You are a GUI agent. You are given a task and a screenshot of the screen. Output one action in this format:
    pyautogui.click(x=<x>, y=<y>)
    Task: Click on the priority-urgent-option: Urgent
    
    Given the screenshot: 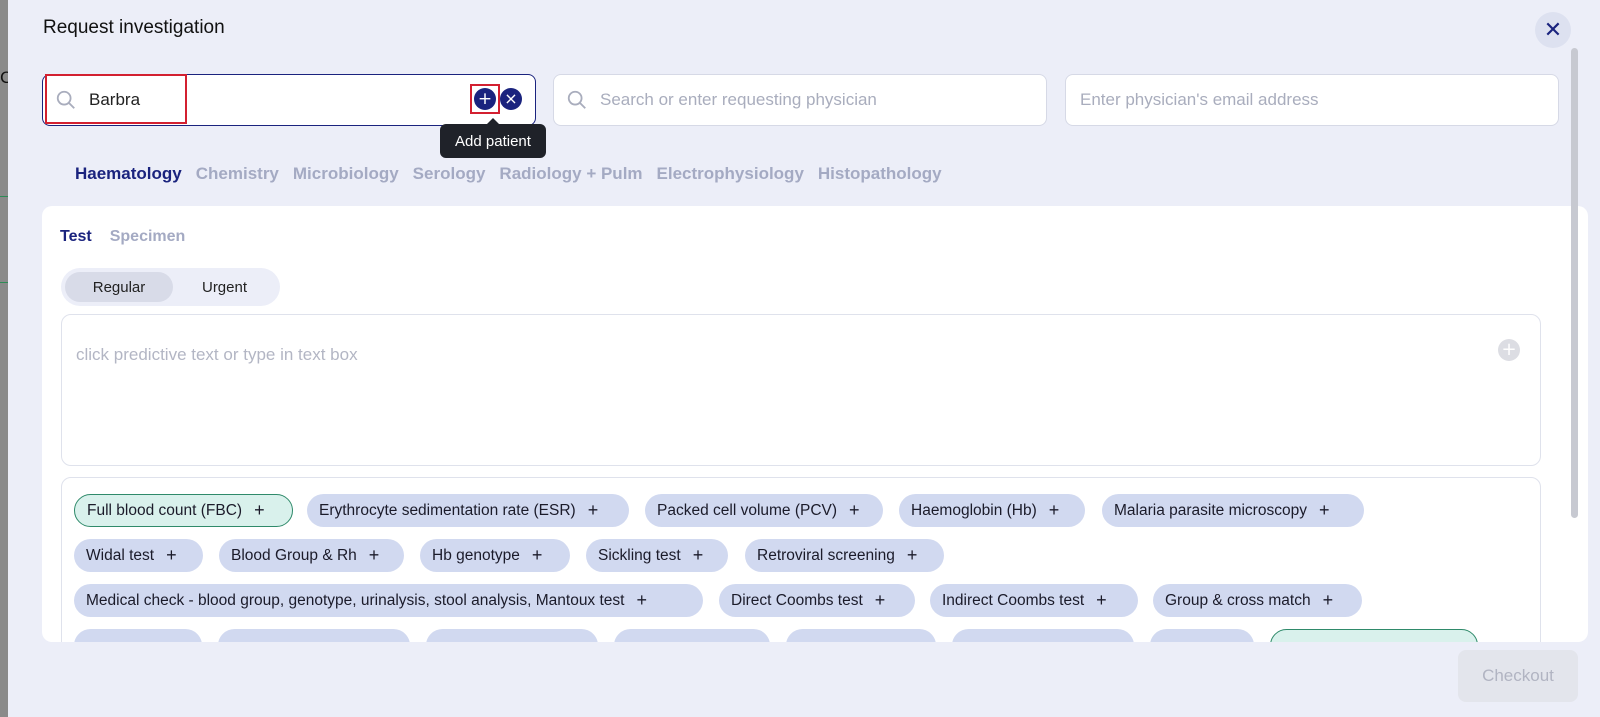 What is the action you would take?
    pyautogui.click(x=224, y=287)
    